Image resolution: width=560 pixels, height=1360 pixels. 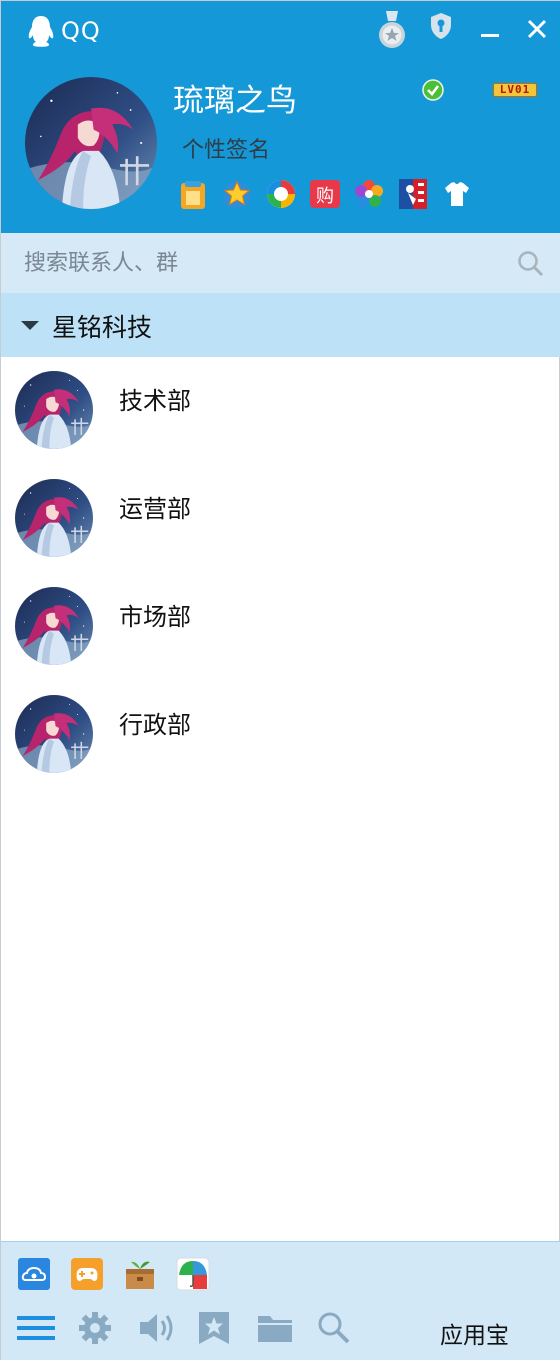 I want to click on online-status-icon, so click(x=433, y=90).